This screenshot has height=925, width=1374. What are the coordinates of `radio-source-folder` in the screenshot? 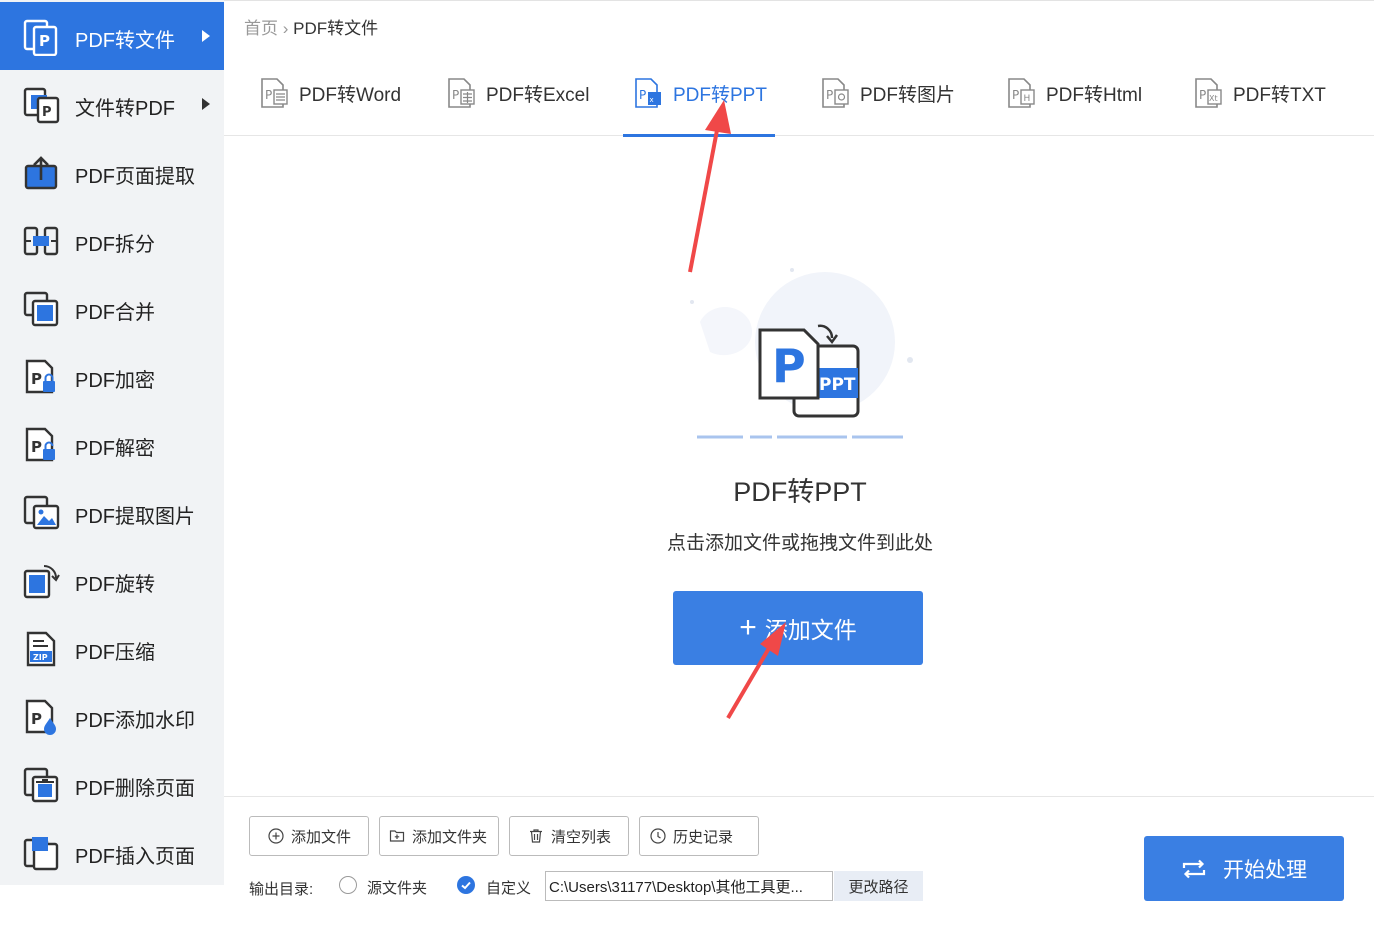 It's located at (348, 885).